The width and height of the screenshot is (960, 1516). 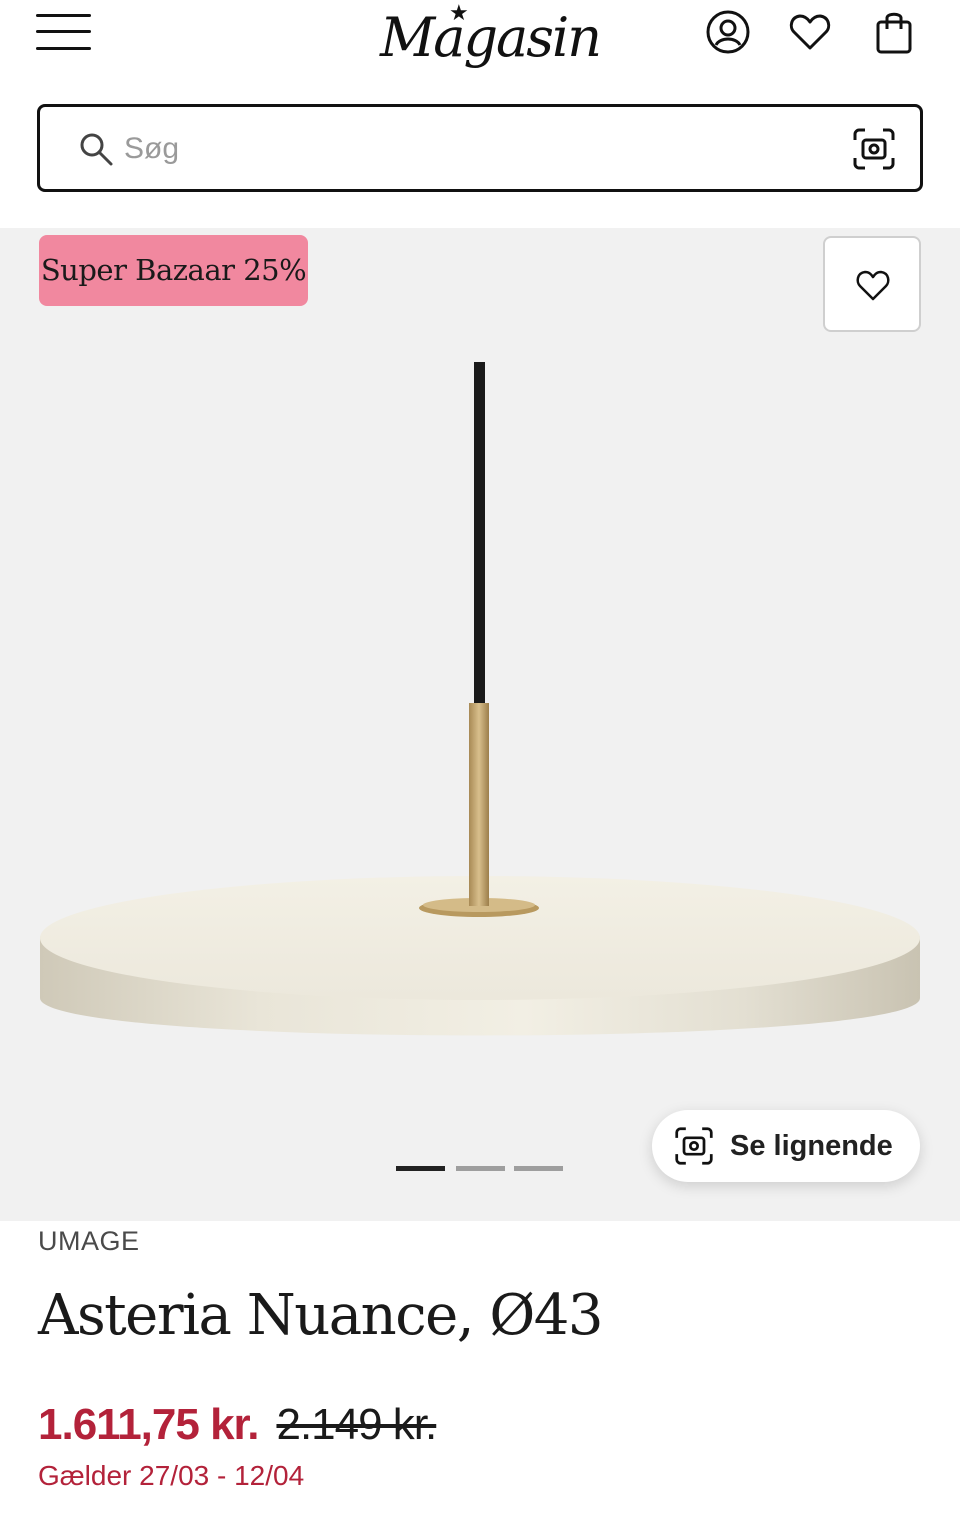 I want to click on promo-badge: Super Bazaar 25%, so click(x=173, y=270).